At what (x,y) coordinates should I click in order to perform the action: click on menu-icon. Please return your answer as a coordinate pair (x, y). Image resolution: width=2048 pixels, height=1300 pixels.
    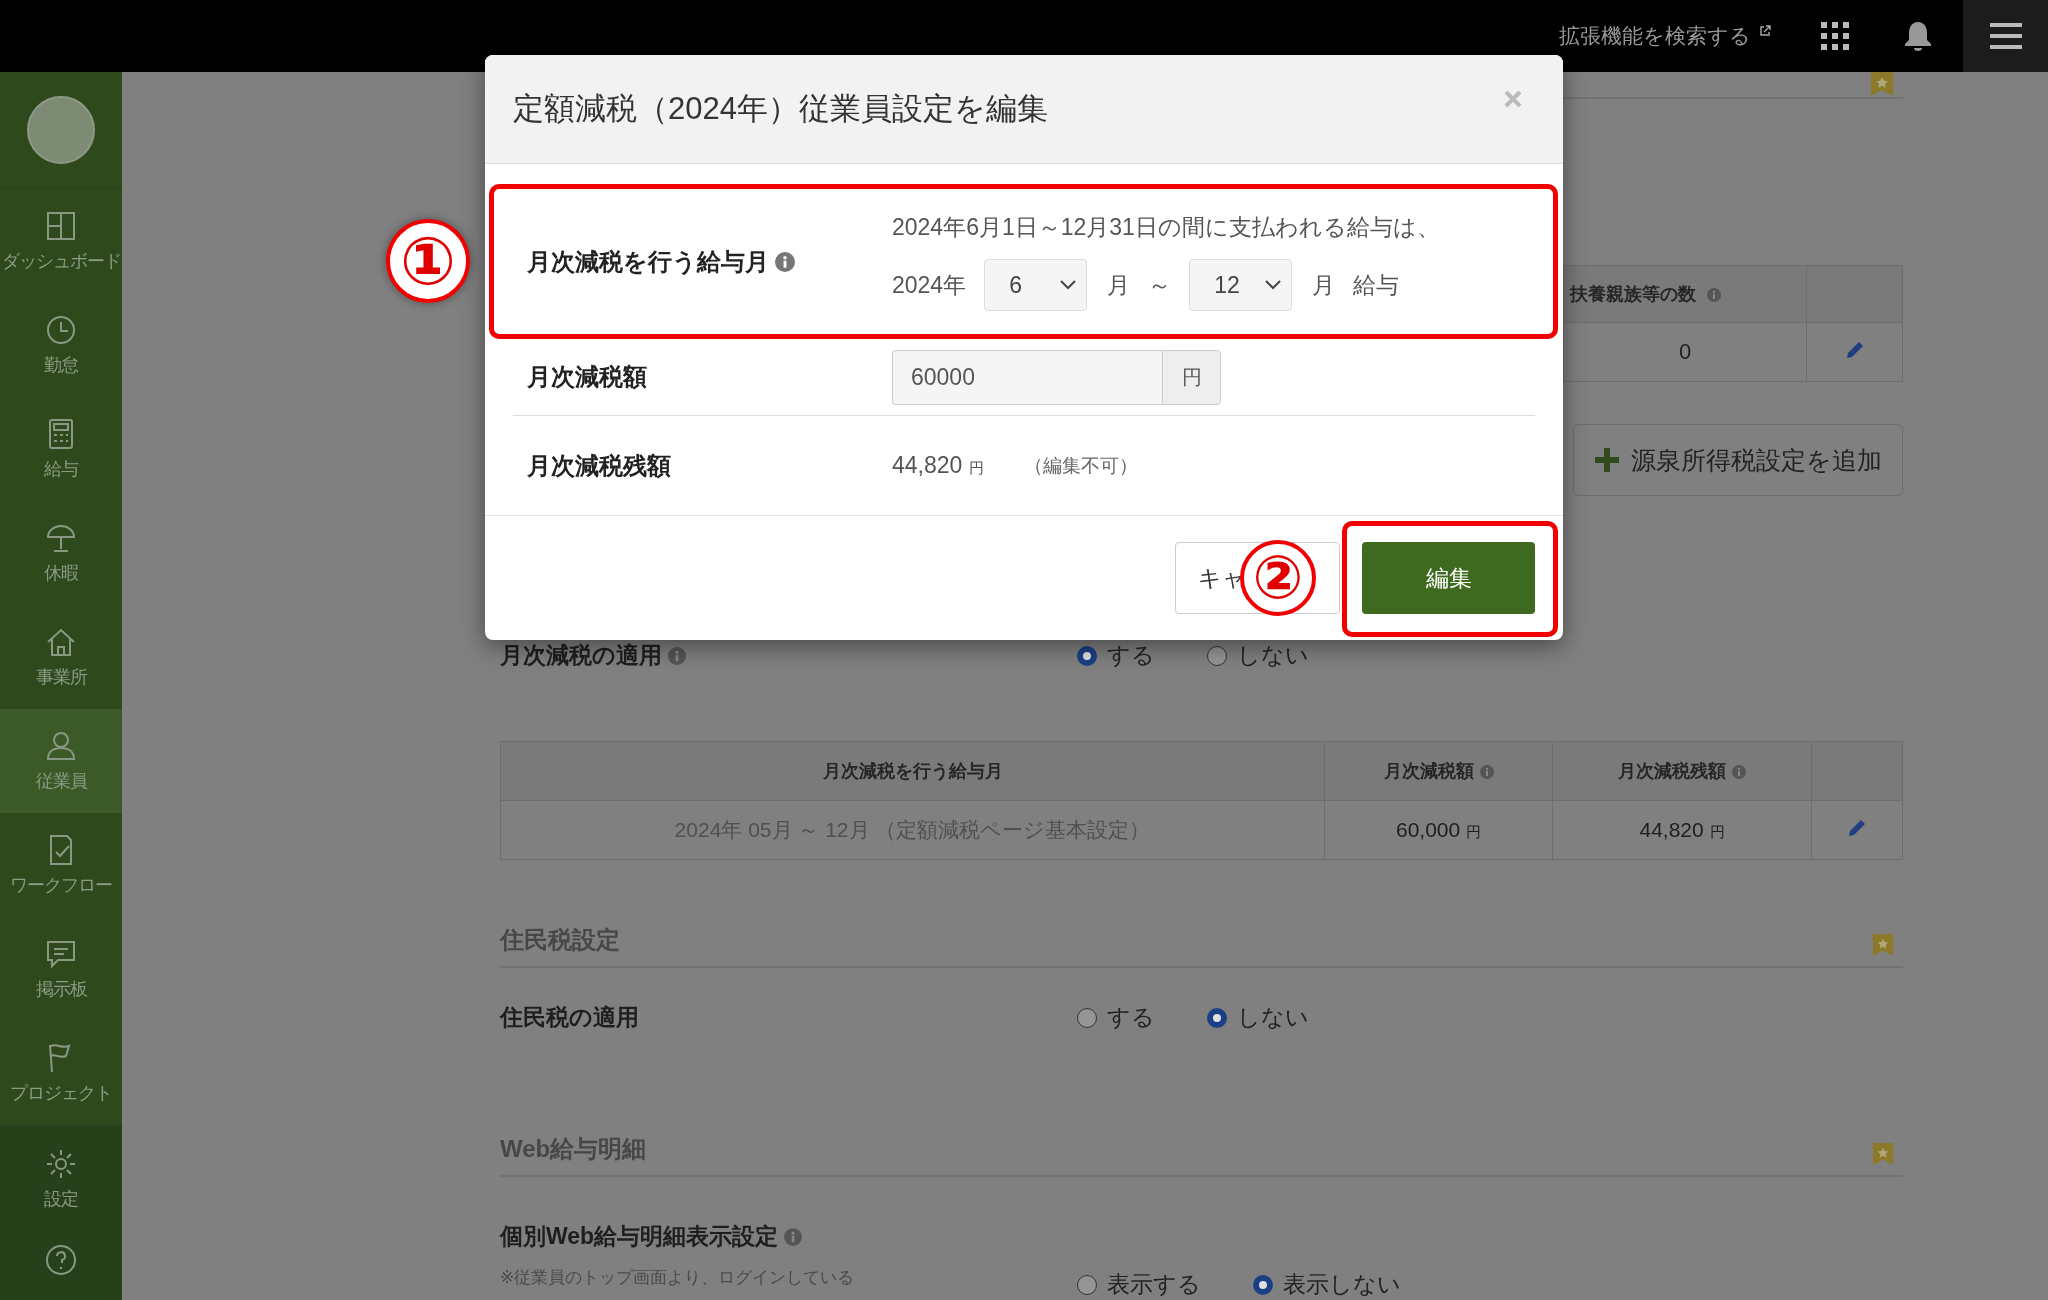
    Looking at the image, I should click on (2005, 36).